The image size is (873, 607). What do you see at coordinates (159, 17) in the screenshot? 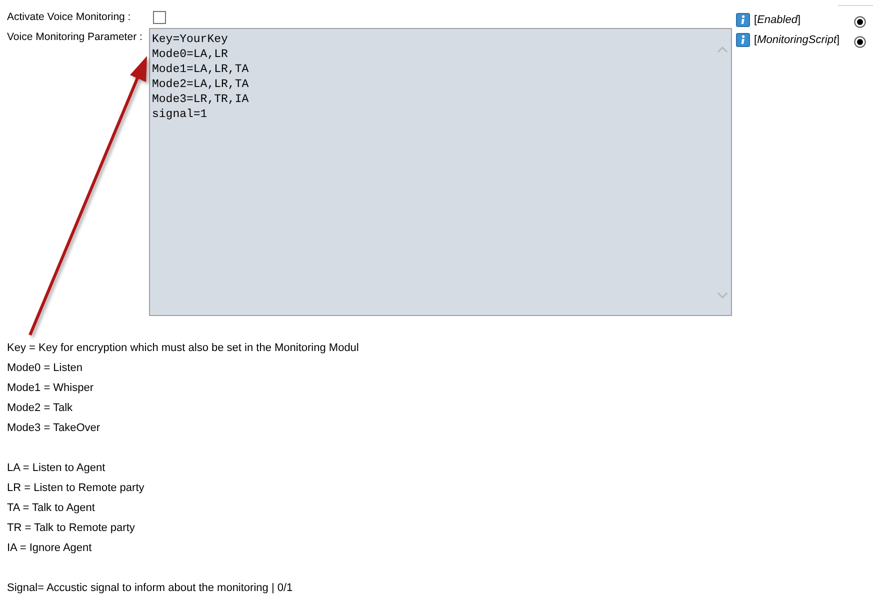
I see `checkbox` at bounding box center [159, 17].